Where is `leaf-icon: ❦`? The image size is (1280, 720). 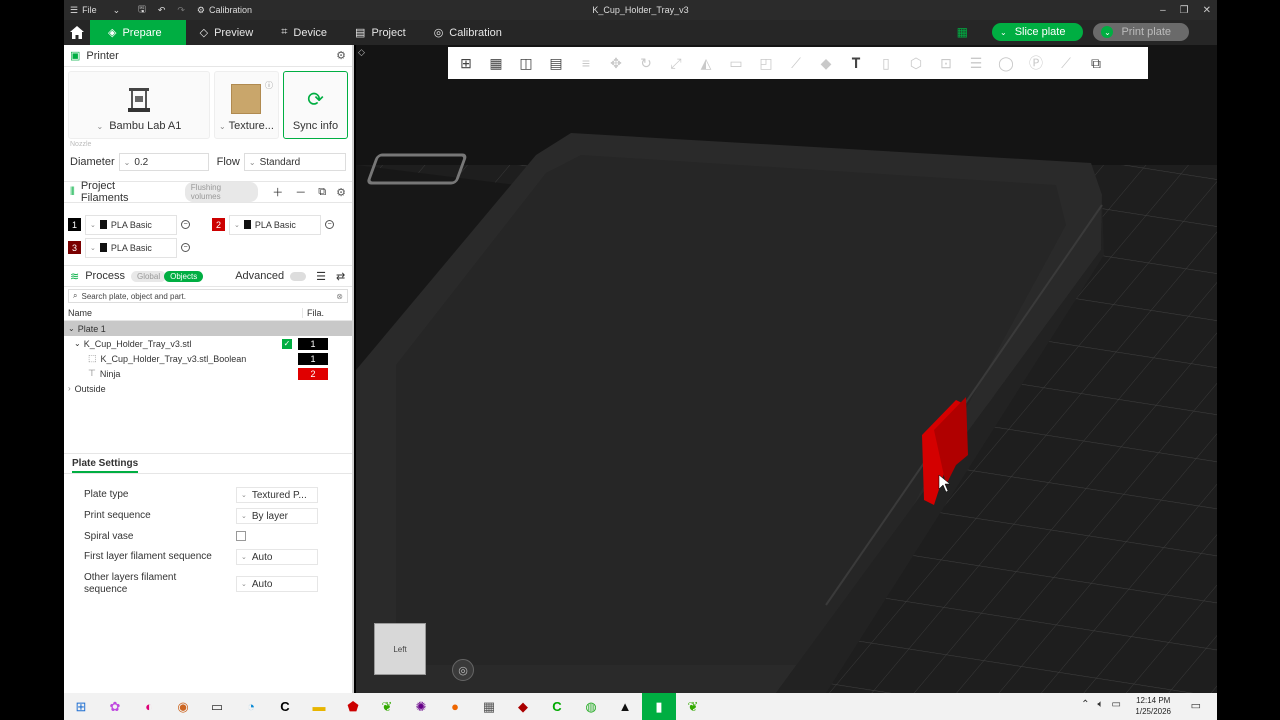
leaf-icon: ❦ is located at coordinates (387, 706).